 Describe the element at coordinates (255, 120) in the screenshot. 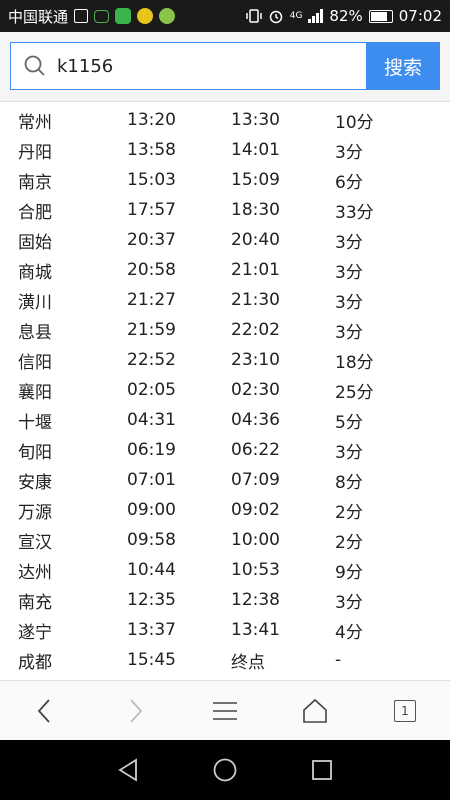

I see `departure-time: 13:30` at that location.